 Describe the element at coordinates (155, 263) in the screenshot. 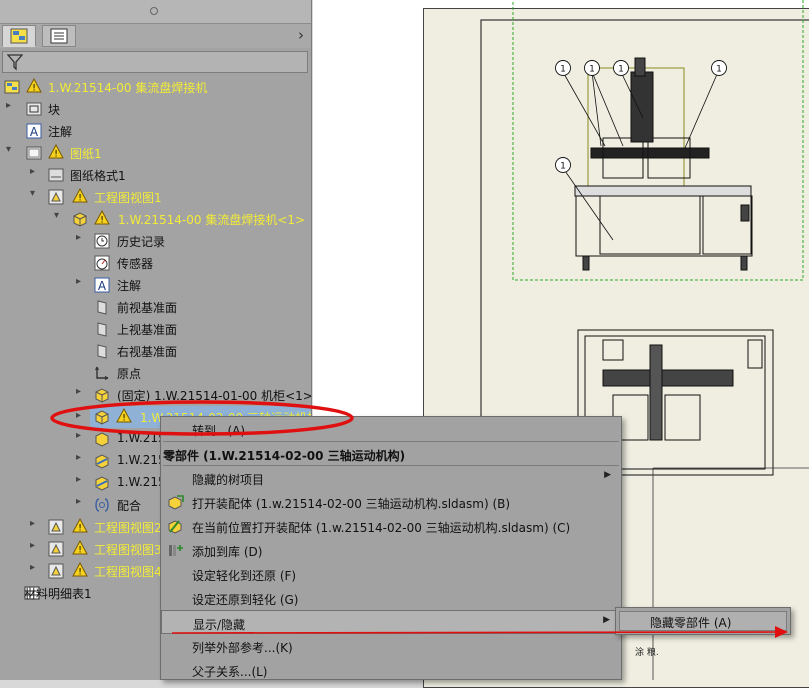

I see `tree-item-sensors: 传感器` at that location.